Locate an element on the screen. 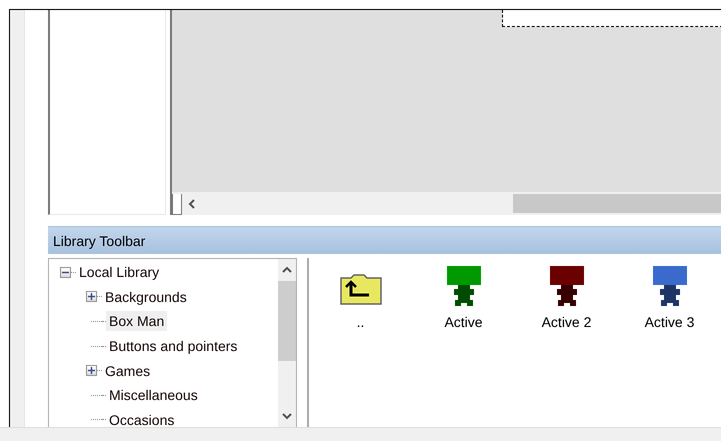  tree-item: Occasions is located at coordinates (142, 420).